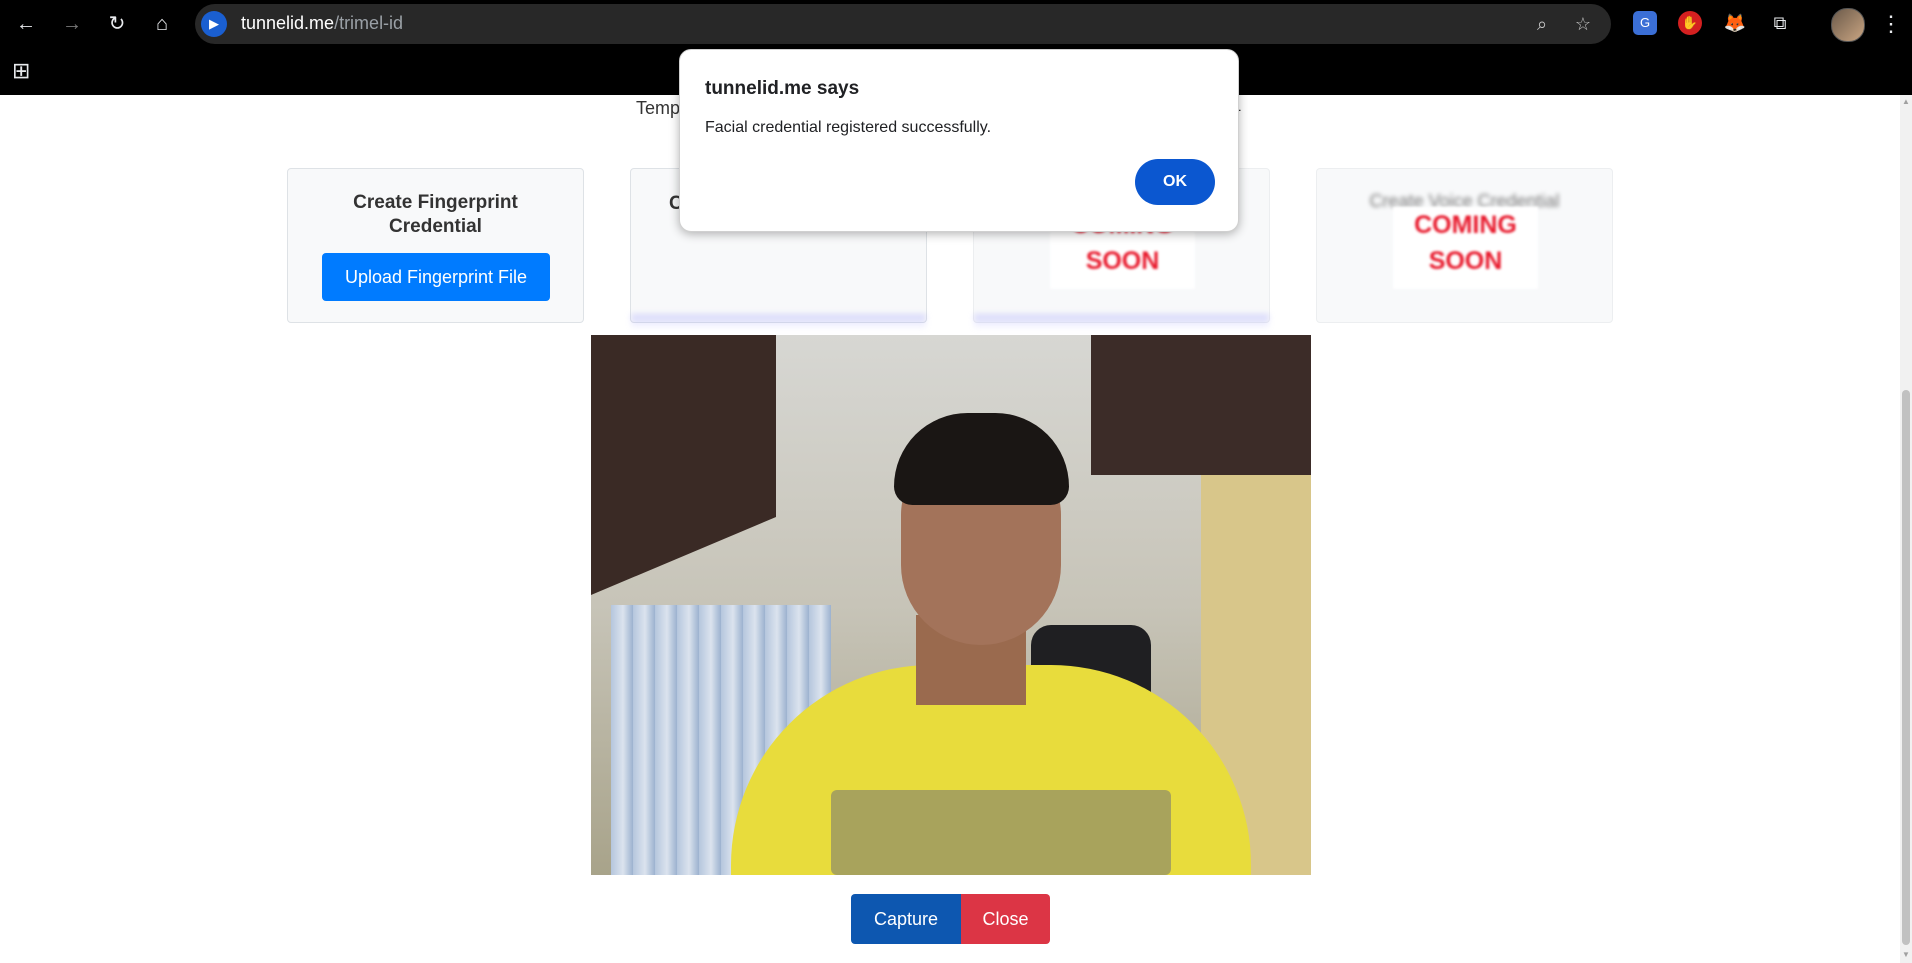 The width and height of the screenshot is (1912, 963). What do you see at coordinates (1906, 667) in the screenshot?
I see `scroll-thumb` at bounding box center [1906, 667].